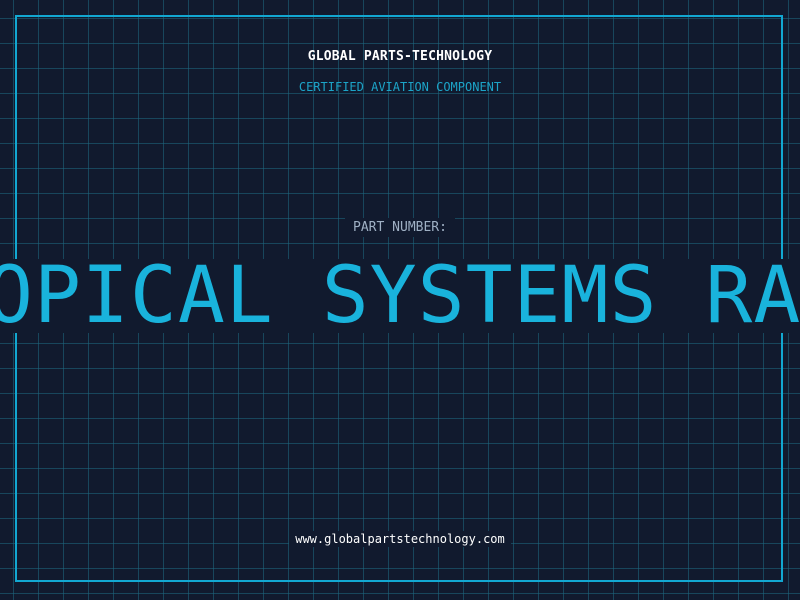 This screenshot has height=600, width=800. I want to click on part-number-label-row: PART NUMBER:, so click(400, 227).